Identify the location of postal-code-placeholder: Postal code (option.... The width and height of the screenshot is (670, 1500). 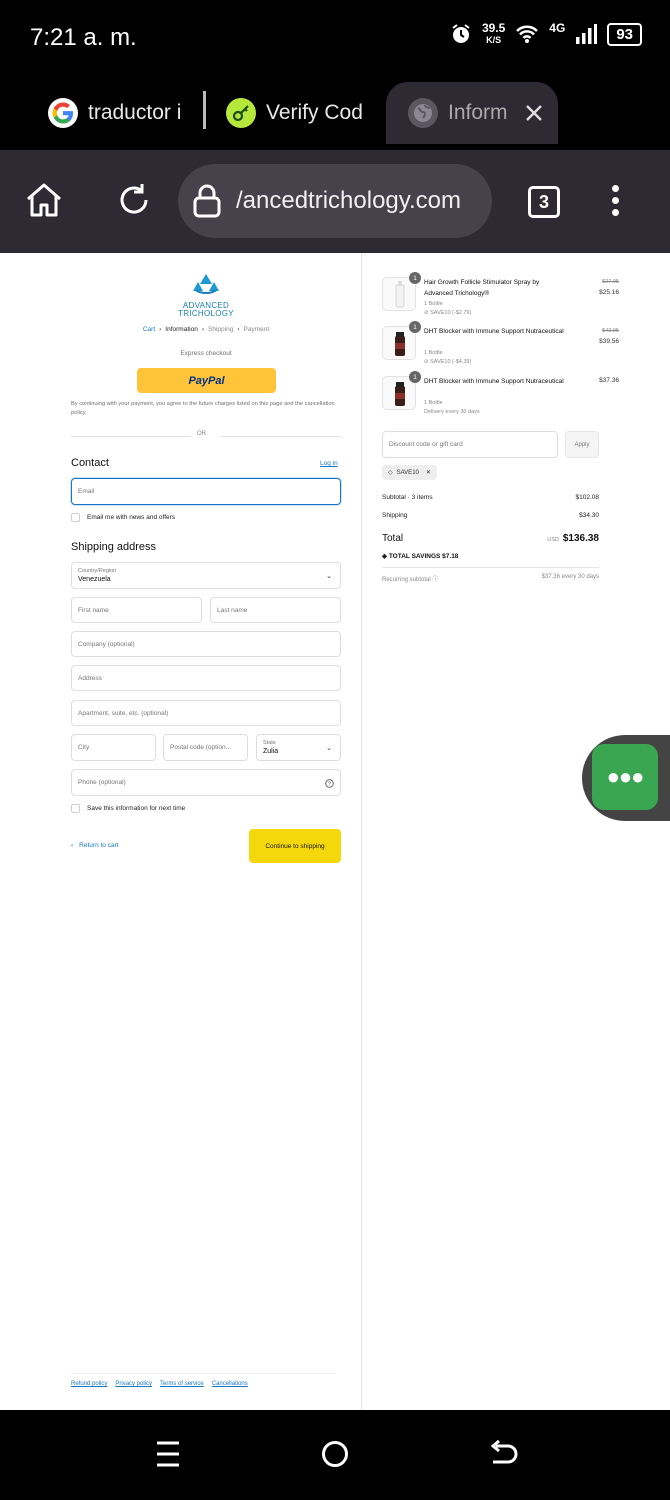
(201, 747).